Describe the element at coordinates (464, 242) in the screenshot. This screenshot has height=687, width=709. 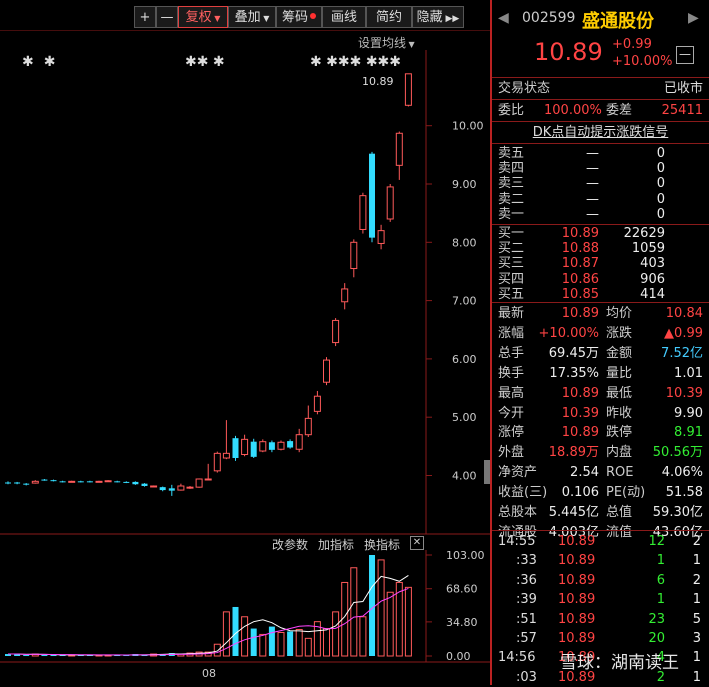
I see `price-tick-label: 8.00` at that location.